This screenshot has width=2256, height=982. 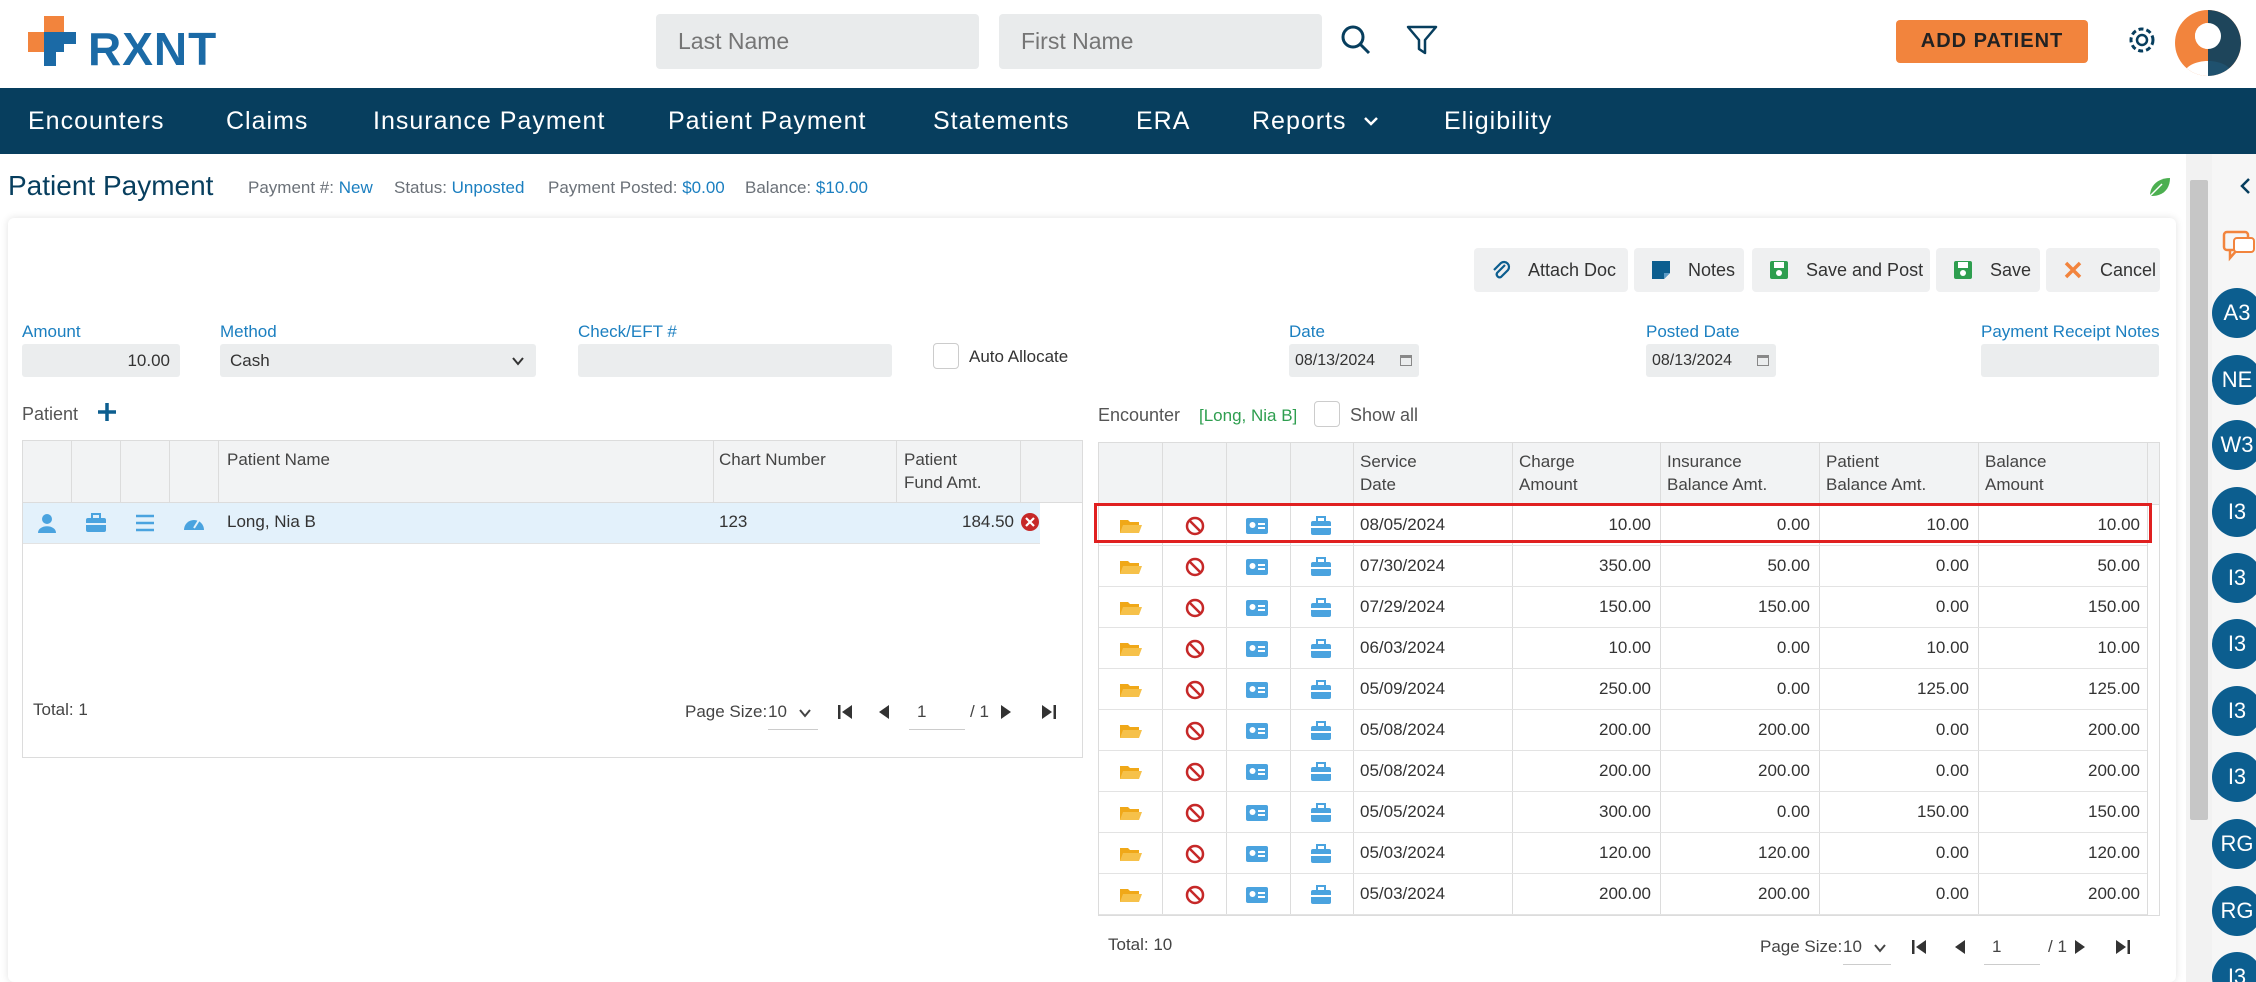 What do you see at coordinates (1356, 40) in the screenshot?
I see `search-icon` at bounding box center [1356, 40].